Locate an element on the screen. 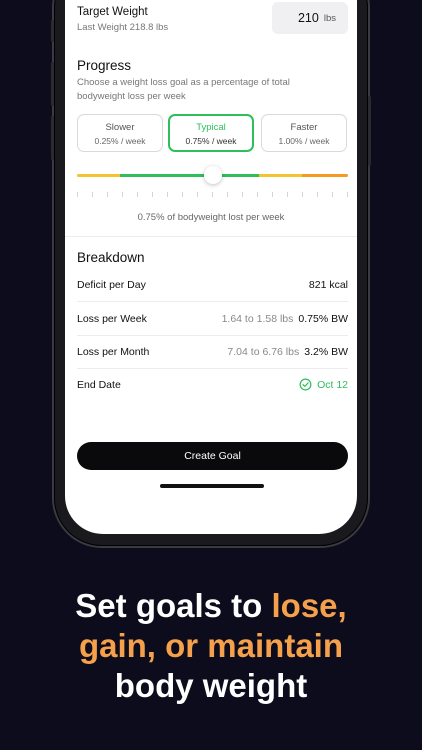 The image size is (422, 750). check-circle-icon is located at coordinates (305, 384).